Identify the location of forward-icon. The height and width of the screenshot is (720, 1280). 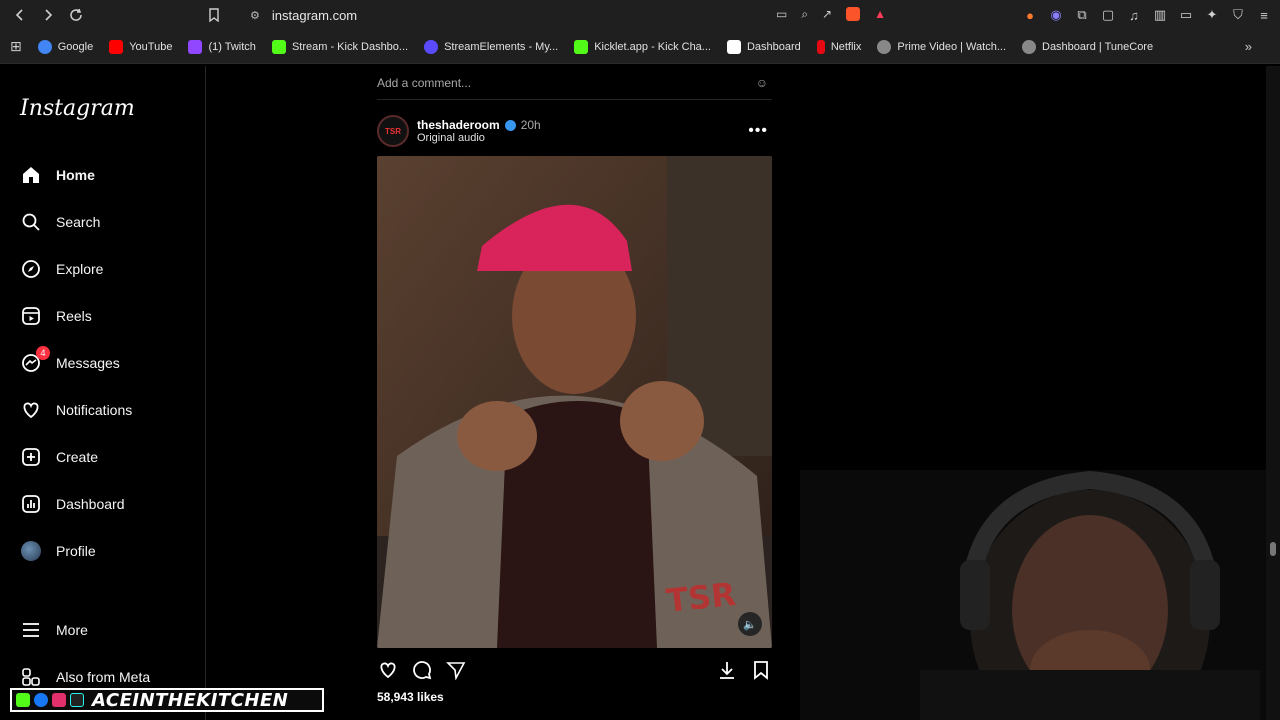
(48, 15).